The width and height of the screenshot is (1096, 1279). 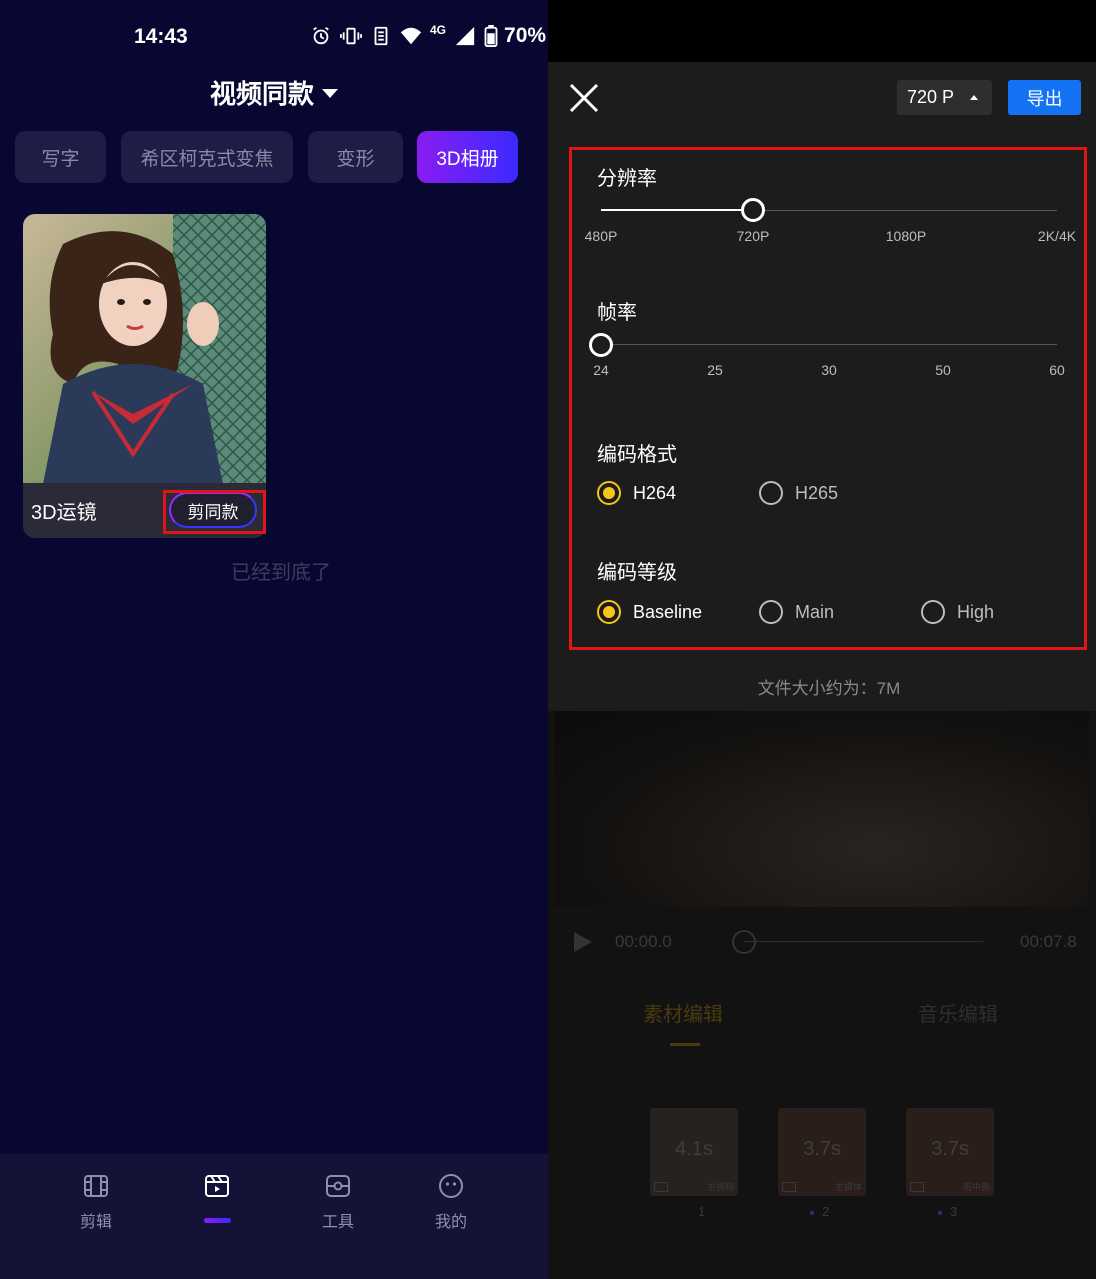 What do you see at coordinates (601, 370) in the screenshot?
I see `framerate-tick: 24` at bounding box center [601, 370].